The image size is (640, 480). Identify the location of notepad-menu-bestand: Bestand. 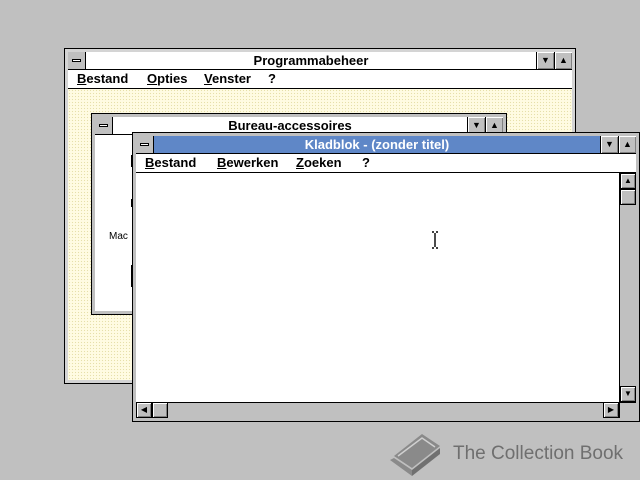
(170, 163).